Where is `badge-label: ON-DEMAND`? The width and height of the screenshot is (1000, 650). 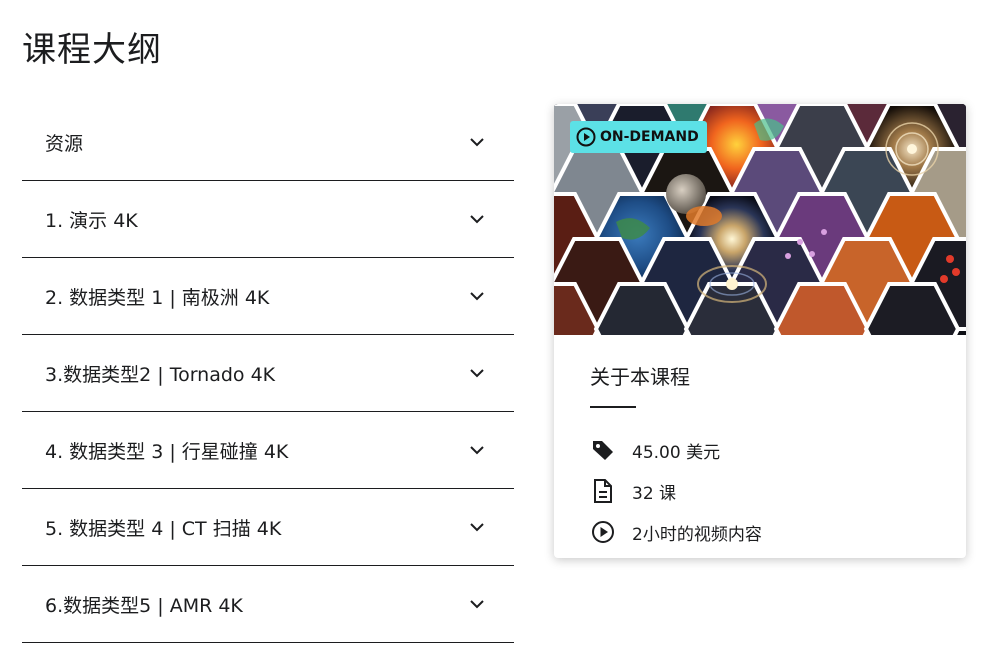 badge-label: ON-DEMAND is located at coordinates (649, 137).